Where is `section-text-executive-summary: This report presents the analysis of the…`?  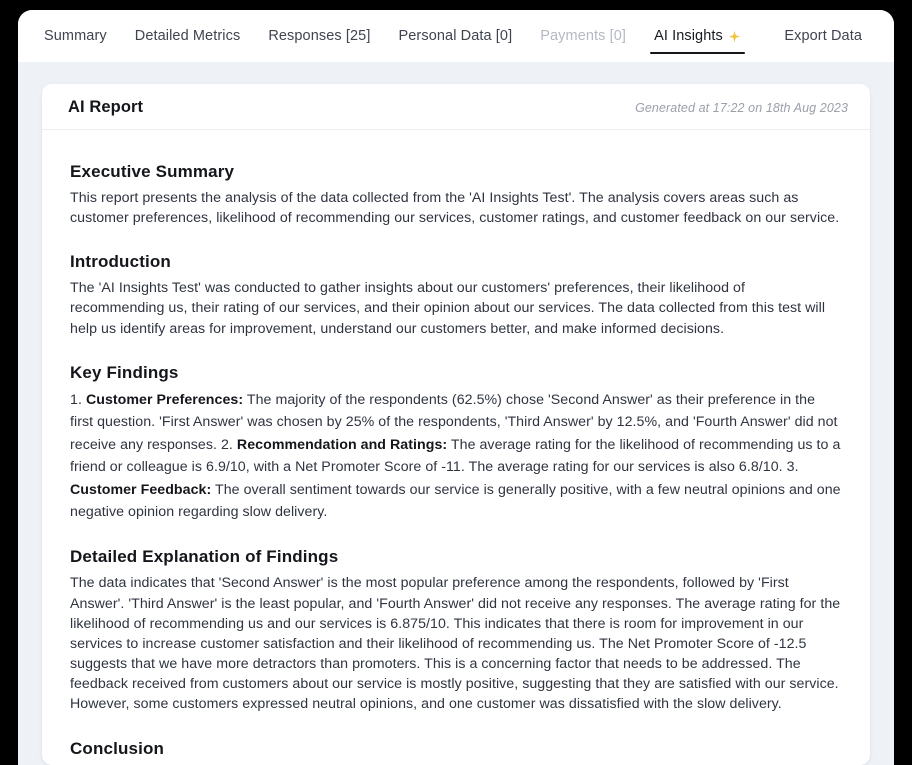
section-text-executive-summary: This report presents the analysis of the… is located at coordinates (455, 208).